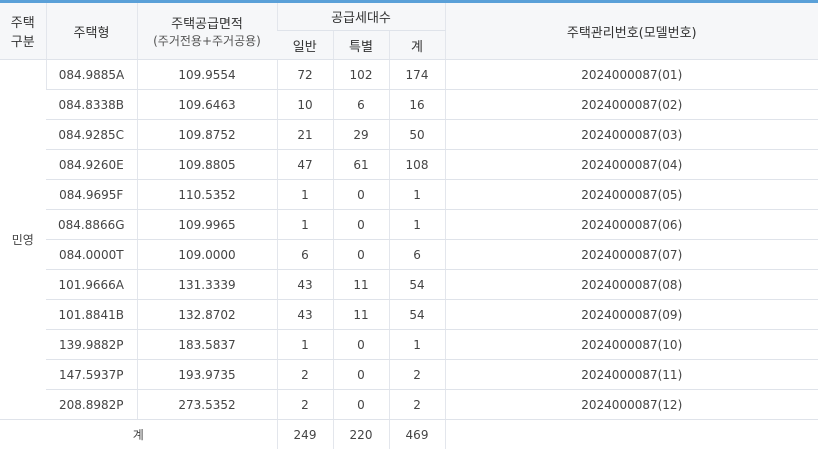 This screenshot has height=452, width=818. What do you see at coordinates (91, 134) in the screenshot?
I see `model-cell: 084.9285C` at bounding box center [91, 134].